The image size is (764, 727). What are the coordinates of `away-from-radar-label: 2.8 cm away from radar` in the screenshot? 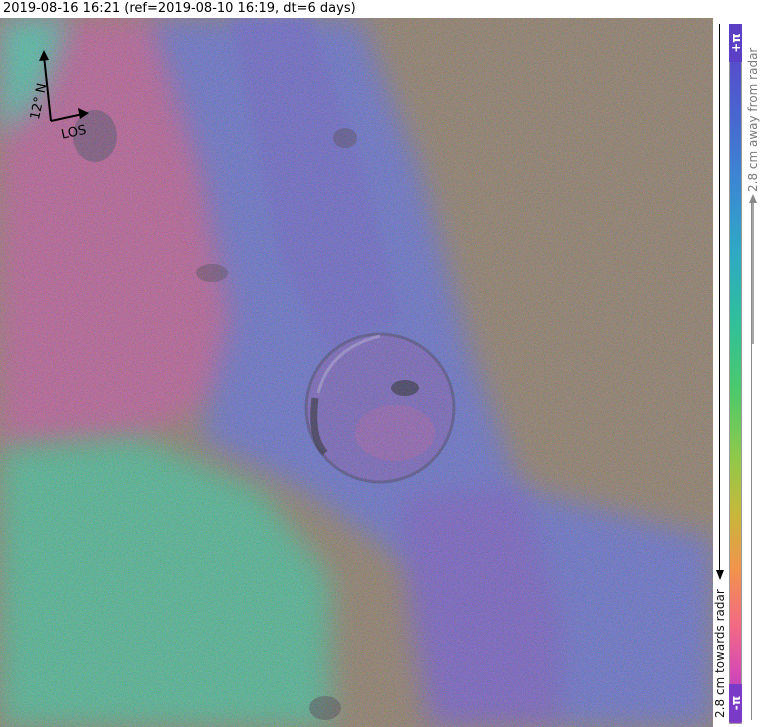 It's located at (753, 119).